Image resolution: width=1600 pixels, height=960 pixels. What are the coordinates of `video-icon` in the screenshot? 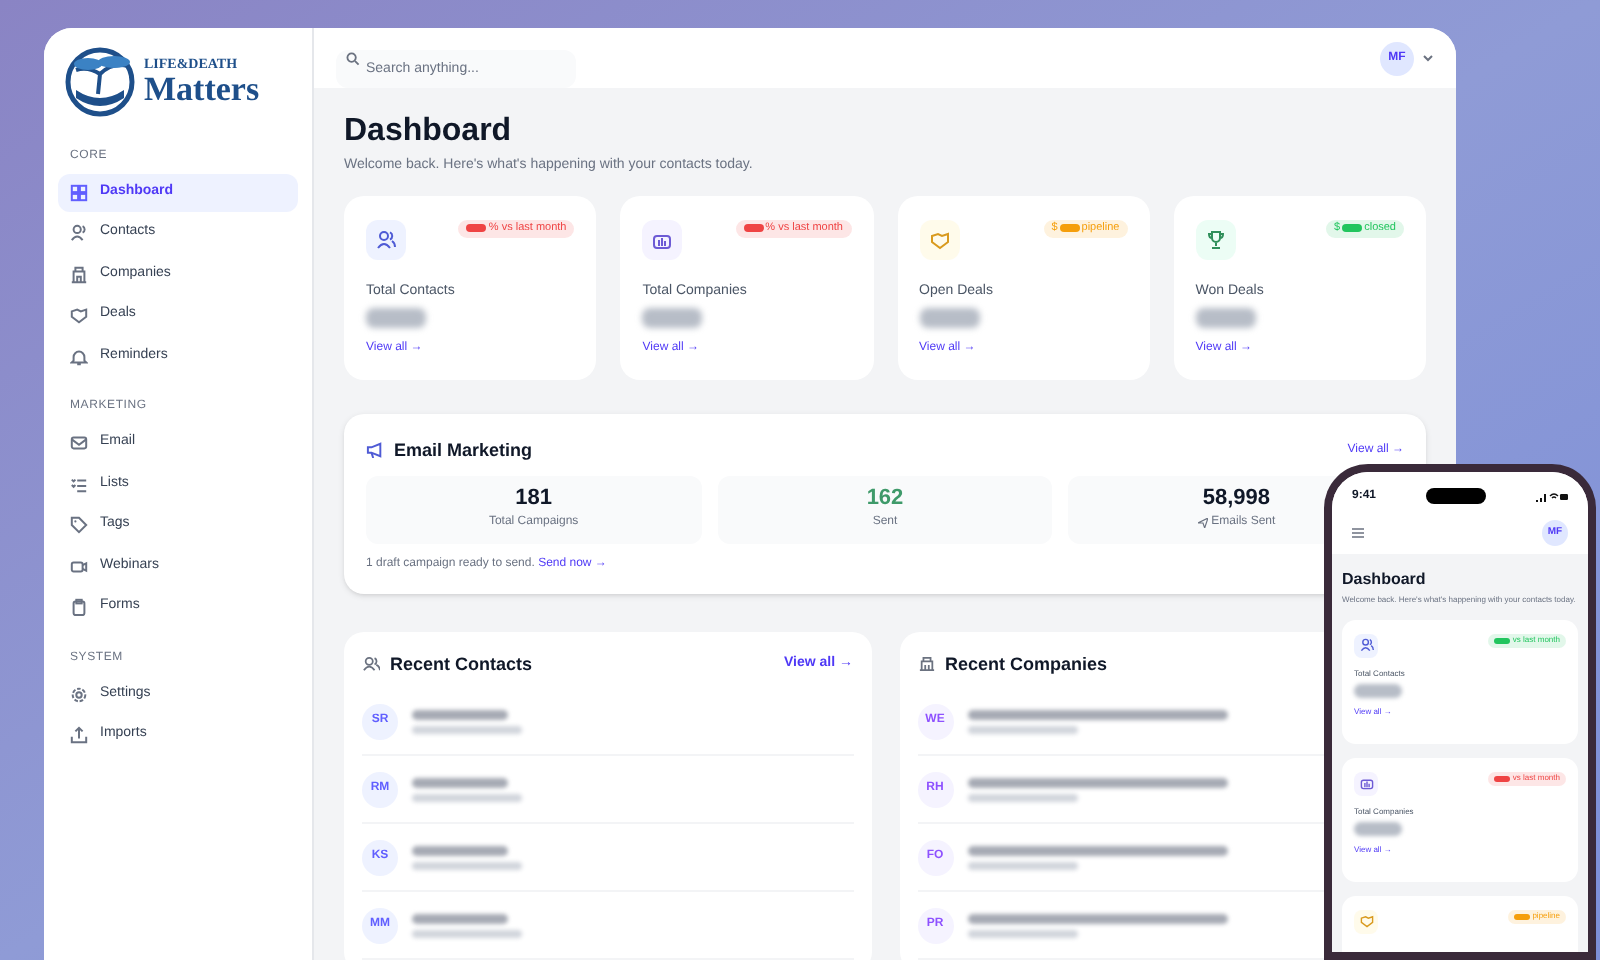 It's located at (79, 566).